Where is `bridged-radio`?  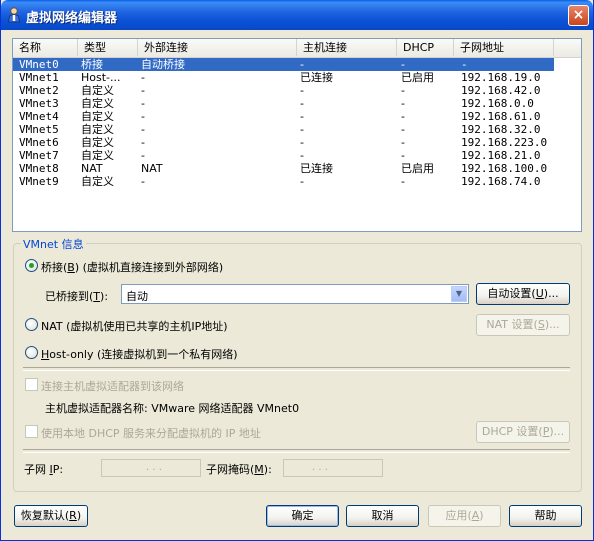
bridged-radio is located at coordinates (31, 265).